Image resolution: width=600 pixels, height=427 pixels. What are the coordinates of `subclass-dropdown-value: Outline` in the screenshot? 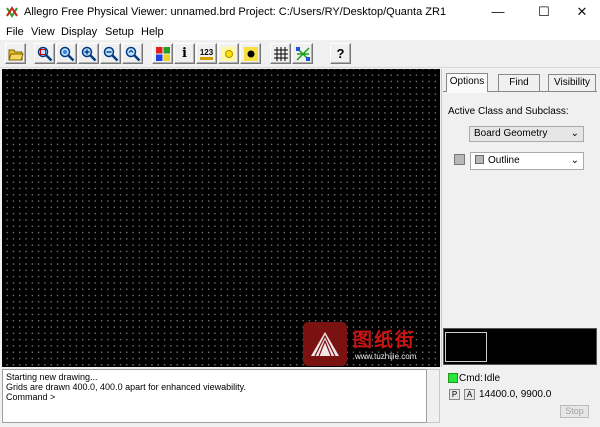 It's located at (504, 160).